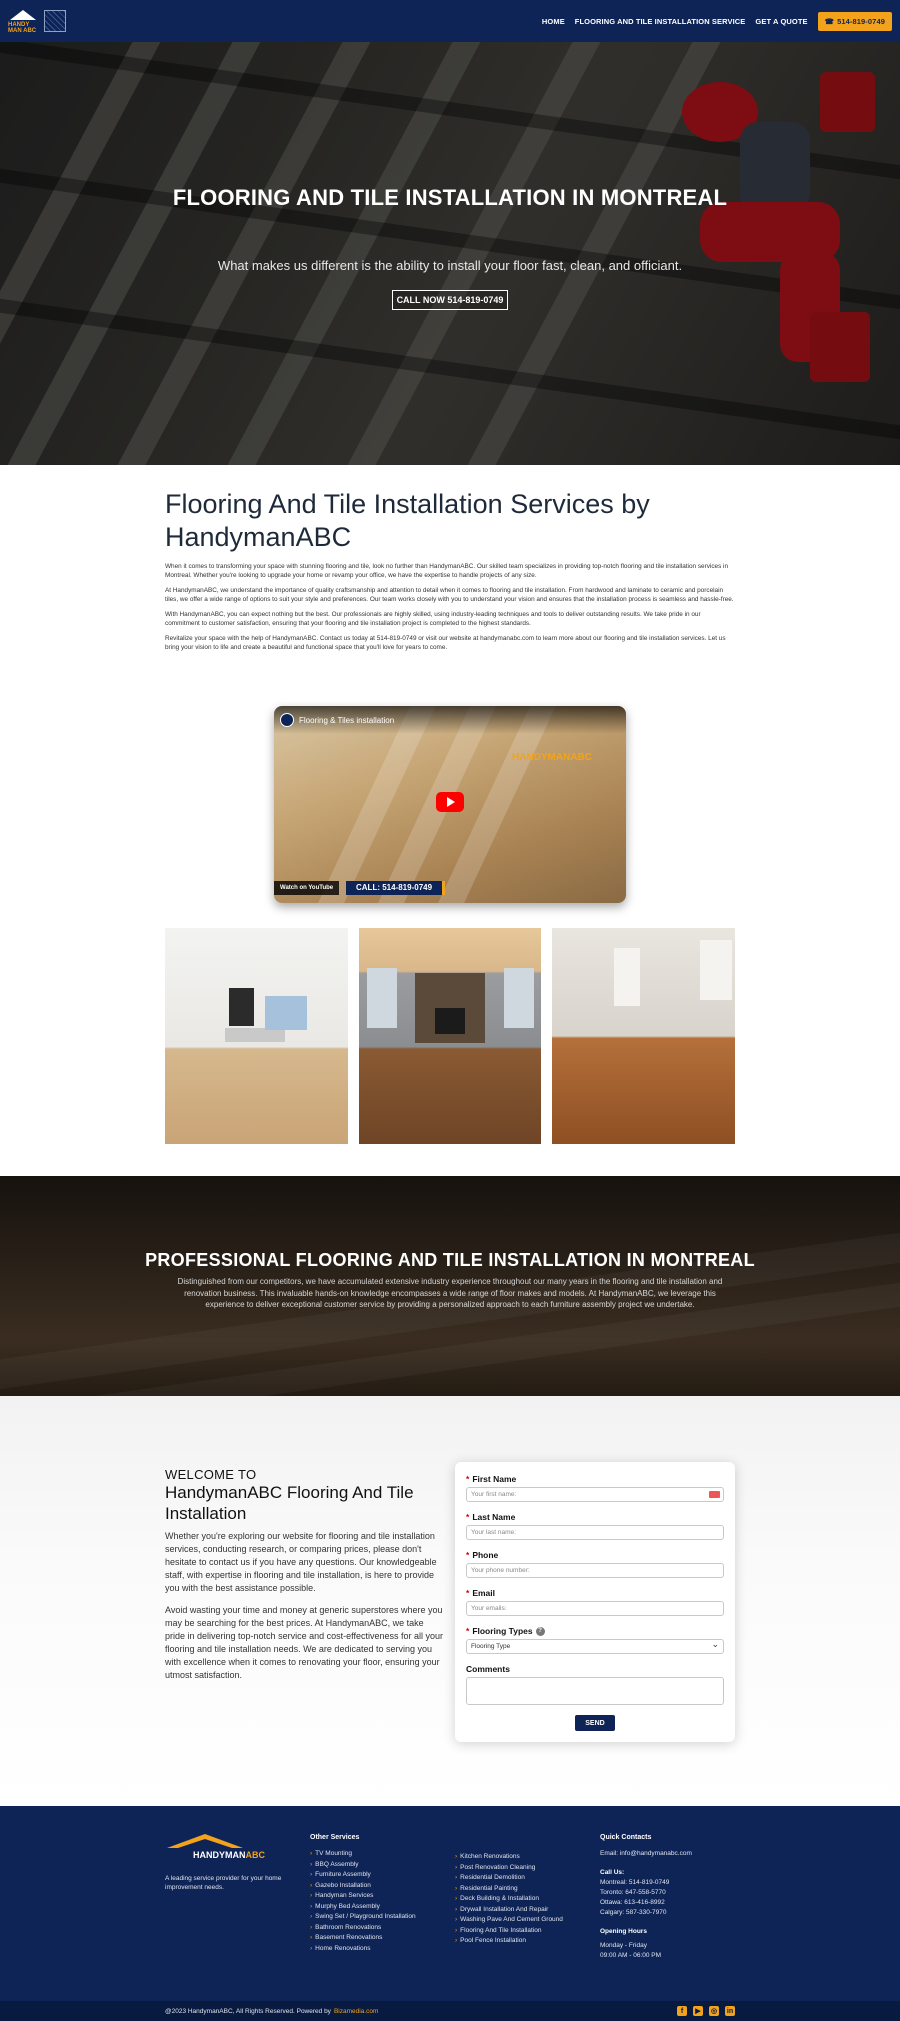 This screenshot has width=900, height=2021. Describe the element at coordinates (698, 2011) in the screenshot. I see `youtube-icon: ▶` at that location.